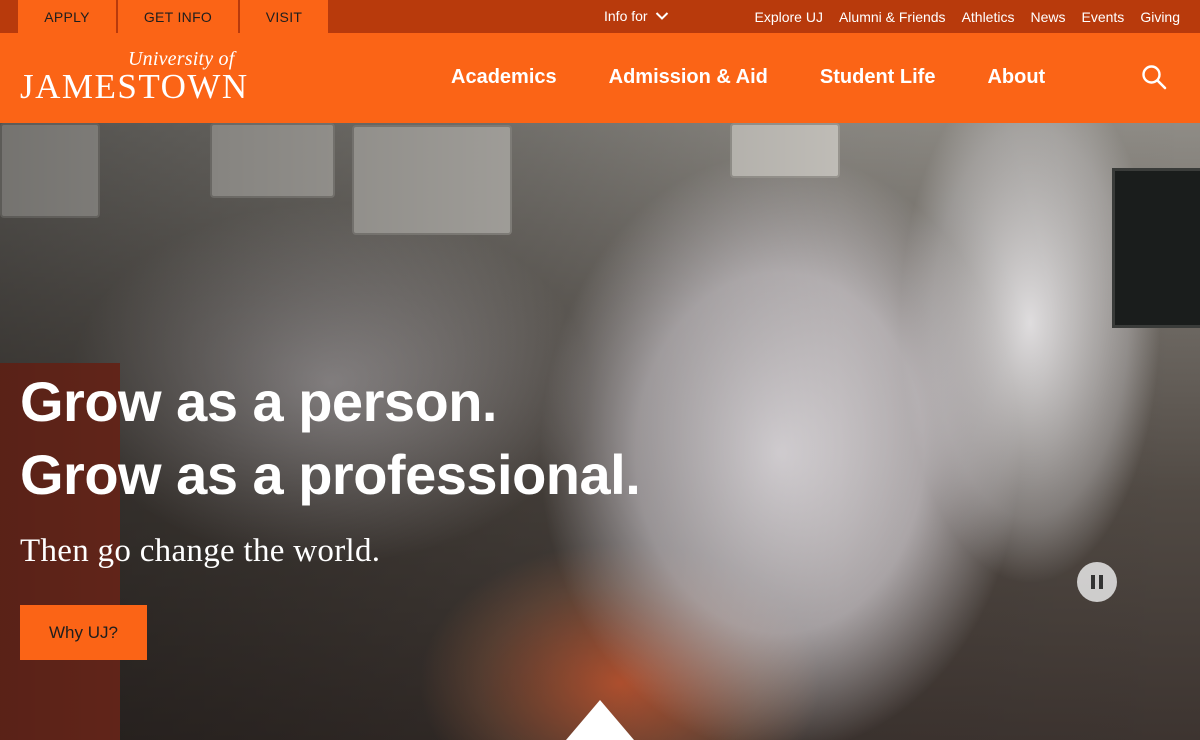  I want to click on nav-academics: Academics, so click(504, 77).